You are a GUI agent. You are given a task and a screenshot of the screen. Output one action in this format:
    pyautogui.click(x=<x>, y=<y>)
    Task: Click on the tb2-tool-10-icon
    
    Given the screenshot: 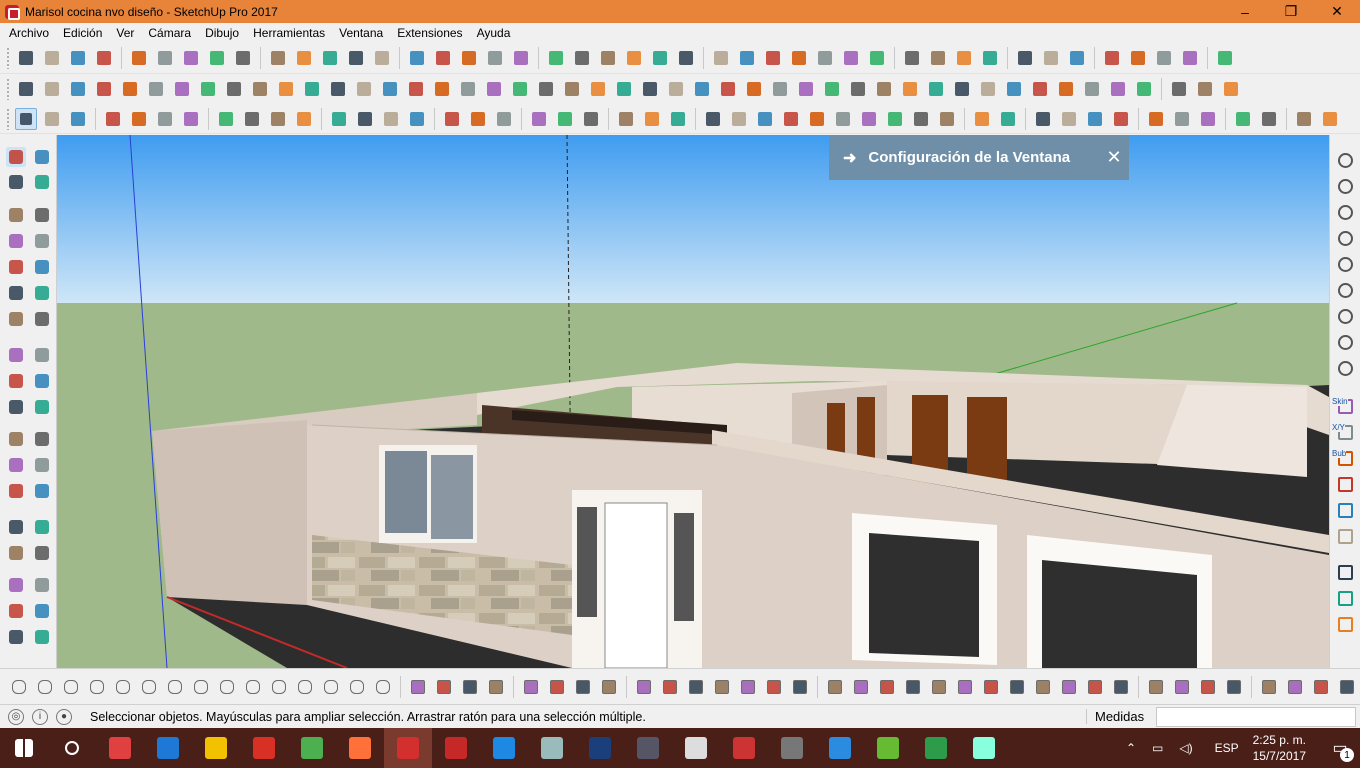 What is the action you would take?
    pyautogui.click(x=286, y=89)
    